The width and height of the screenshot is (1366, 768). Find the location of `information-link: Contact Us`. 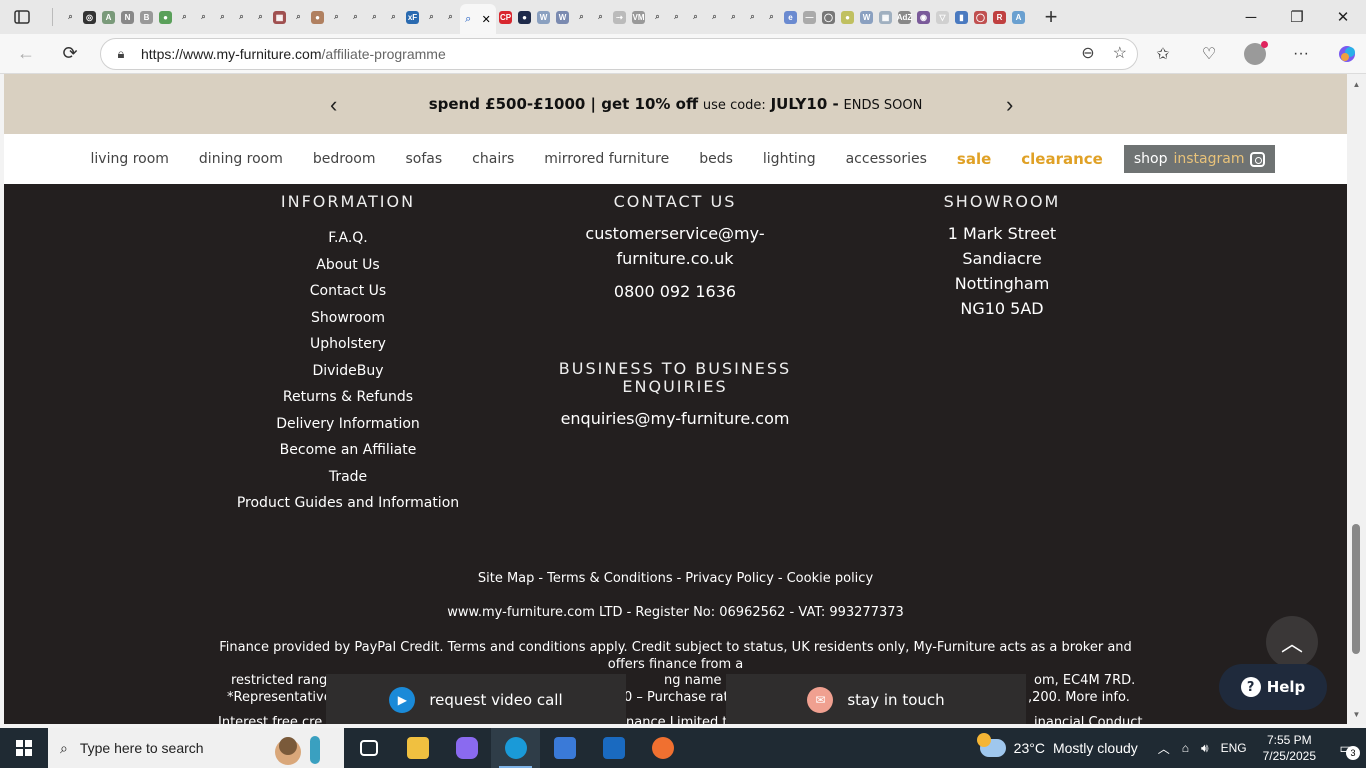

information-link: Contact Us is located at coordinates (348, 291).